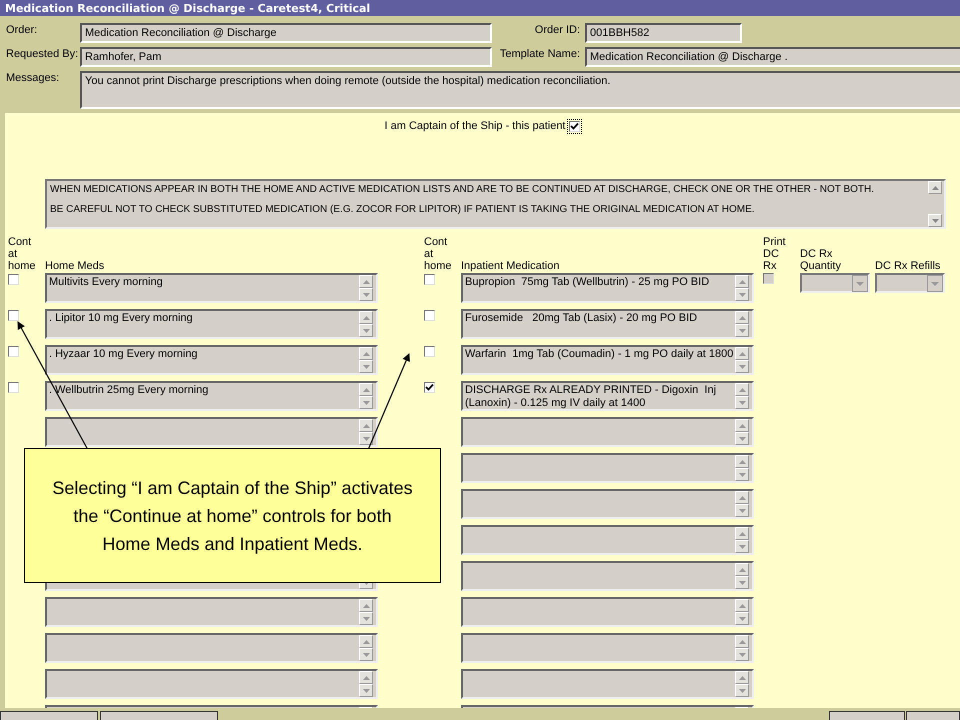  Describe the element at coordinates (366, 438) in the screenshot. I see `scroll-down-button` at that location.